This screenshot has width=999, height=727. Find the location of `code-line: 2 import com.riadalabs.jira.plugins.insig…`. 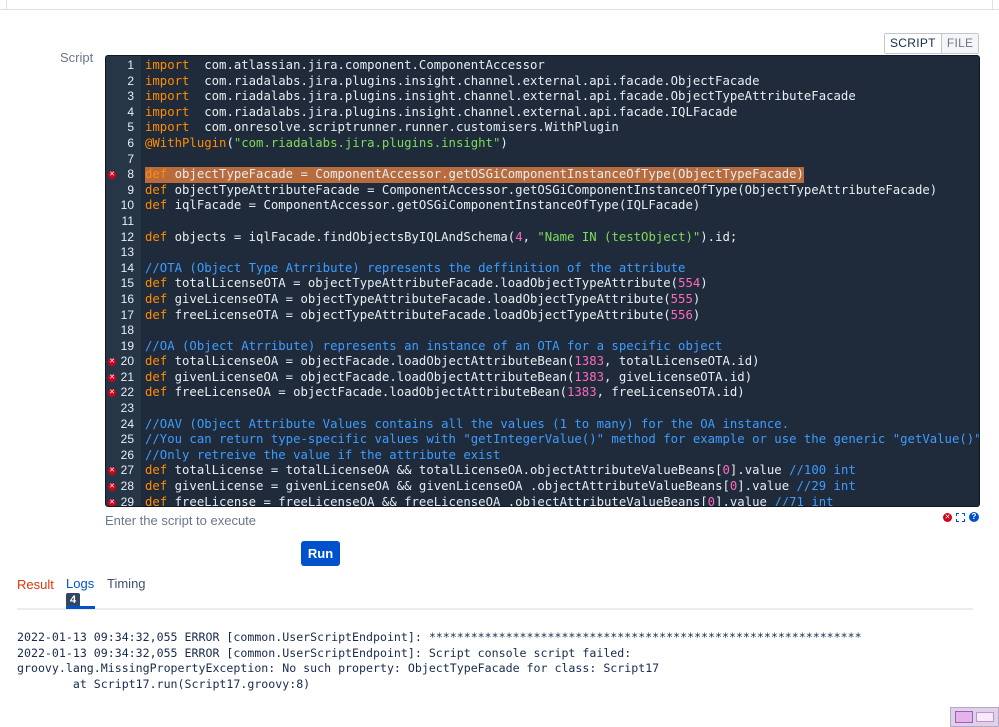

code-line: 2 import com.riadalabs.jira.plugins.insig… is located at coordinates (542, 81).